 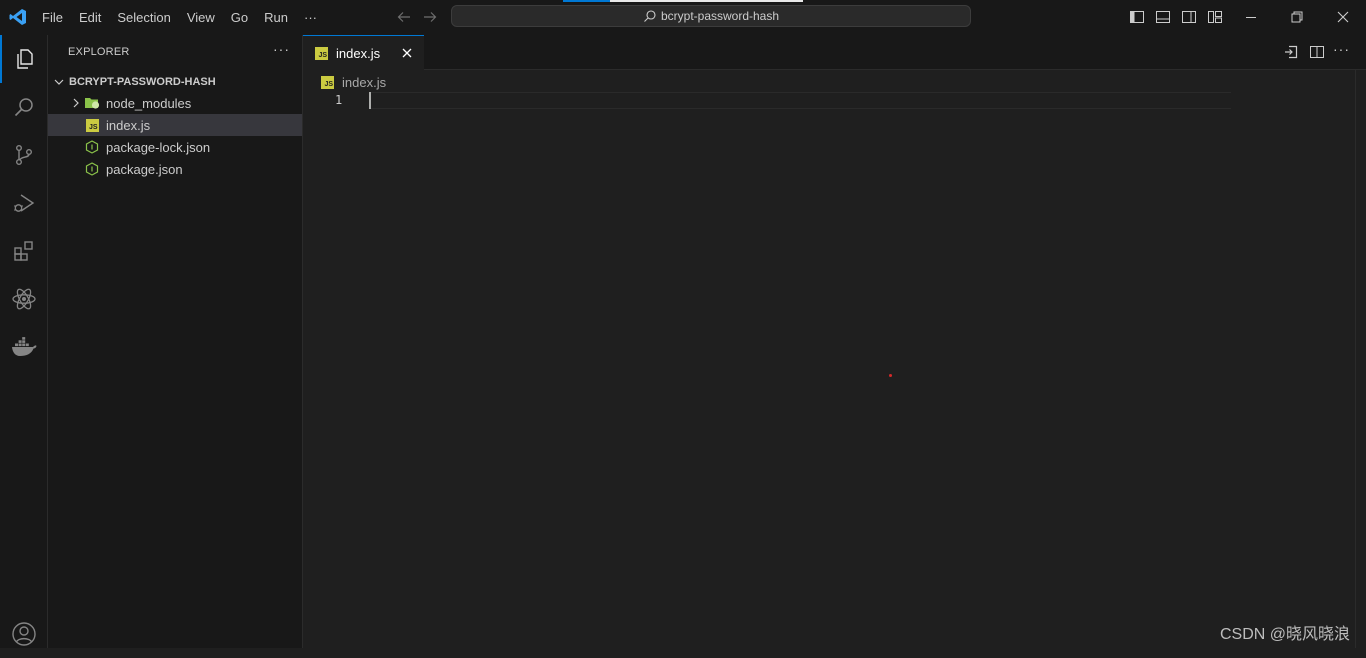 I want to click on menu-edit: Edit, so click(x=90, y=17).